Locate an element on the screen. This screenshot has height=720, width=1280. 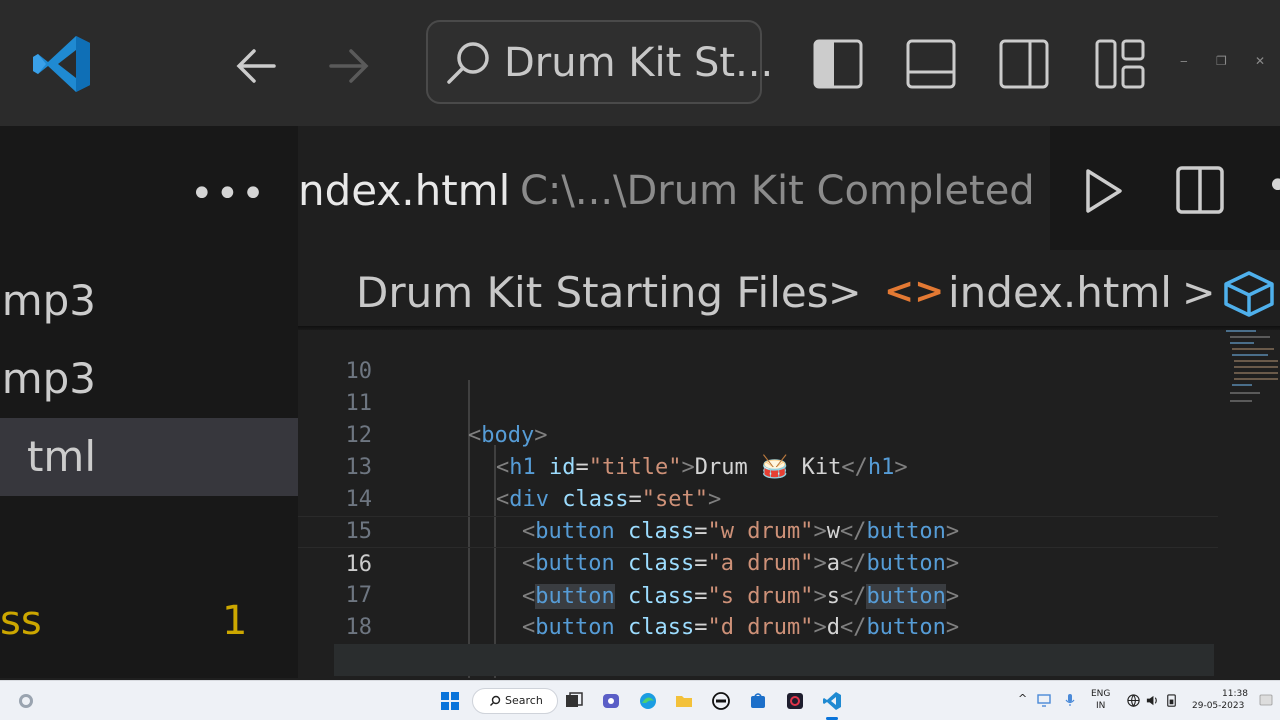
code-line: 15 <button class="a drum">a</button> is located at coordinates (758, 530).